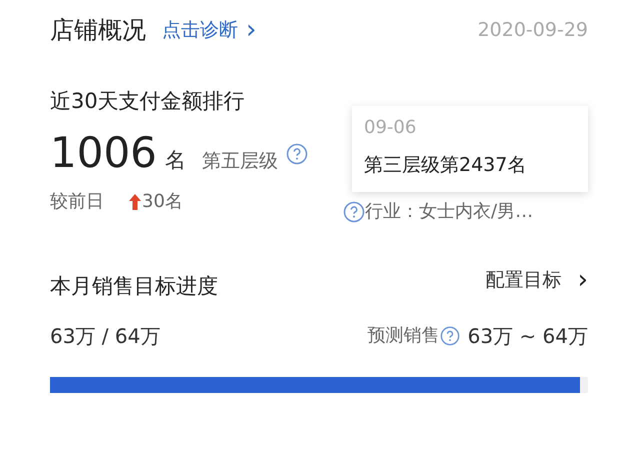  What do you see at coordinates (175, 160) in the screenshot?
I see `rank-unit: 名` at bounding box center [175, 160].